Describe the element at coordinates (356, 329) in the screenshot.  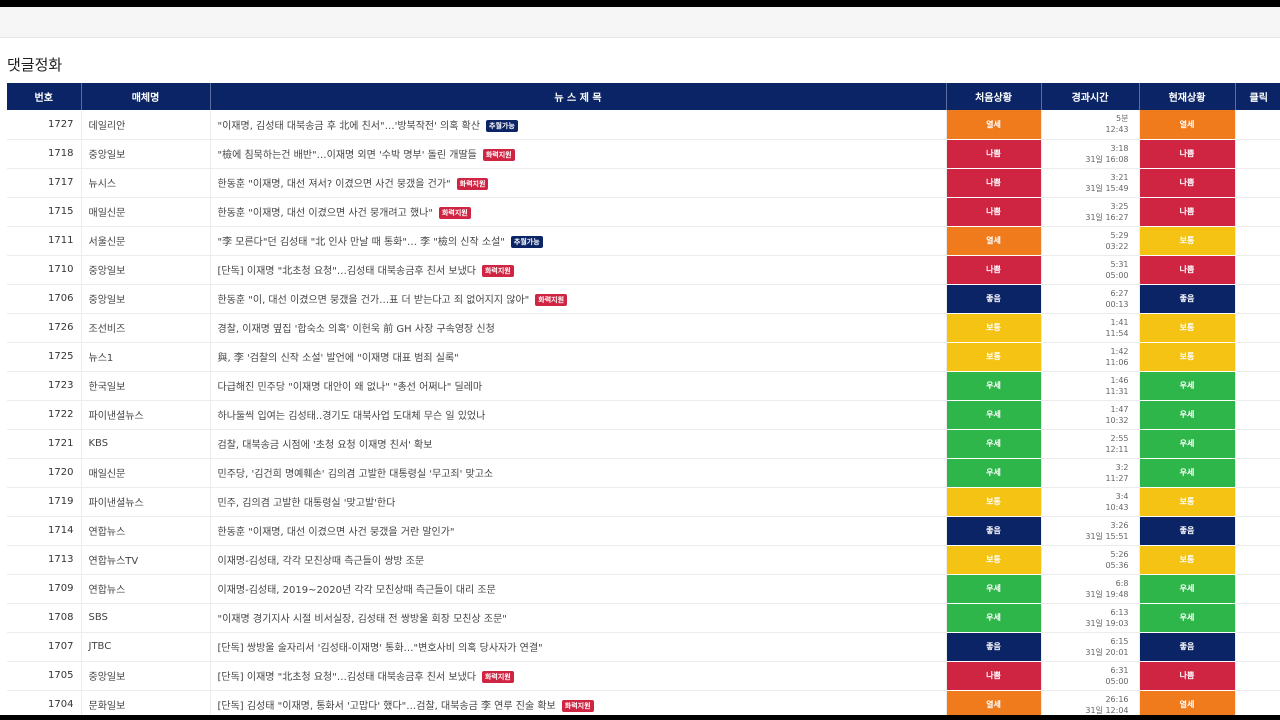
I see `news-title-link: 경찰, 이재명 옆집 '합숙소 의혹' 이헌욱 前 GH 사장 구속영장 신청` at that location.